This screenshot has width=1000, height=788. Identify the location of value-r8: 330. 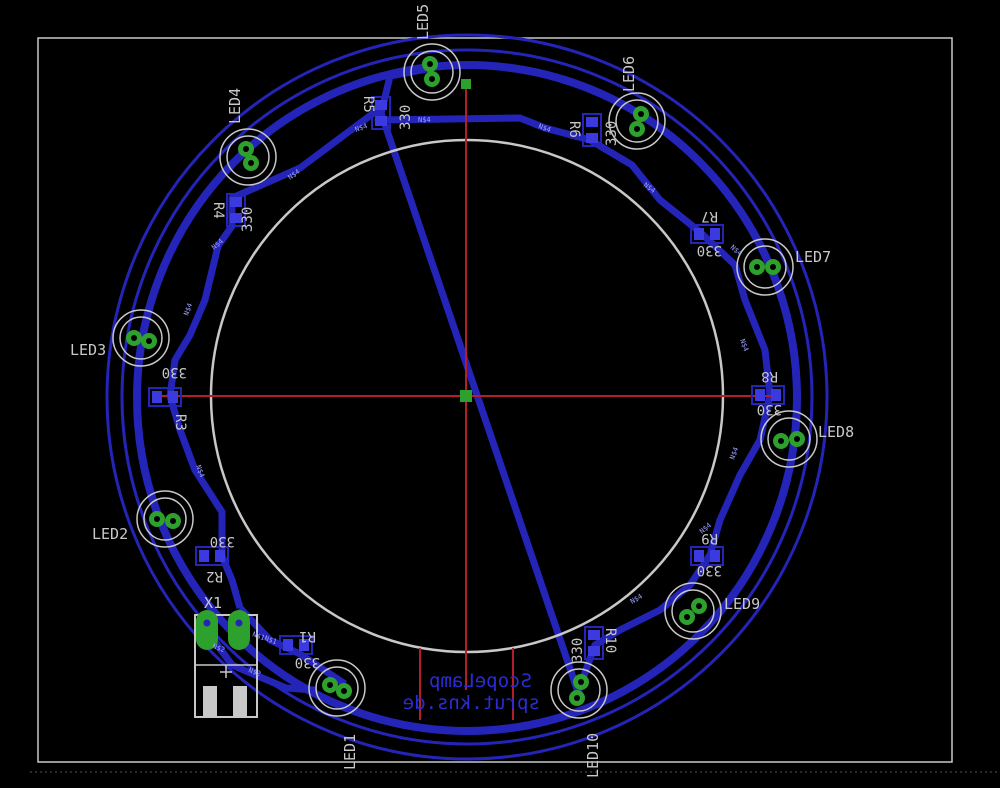
(769, 409).